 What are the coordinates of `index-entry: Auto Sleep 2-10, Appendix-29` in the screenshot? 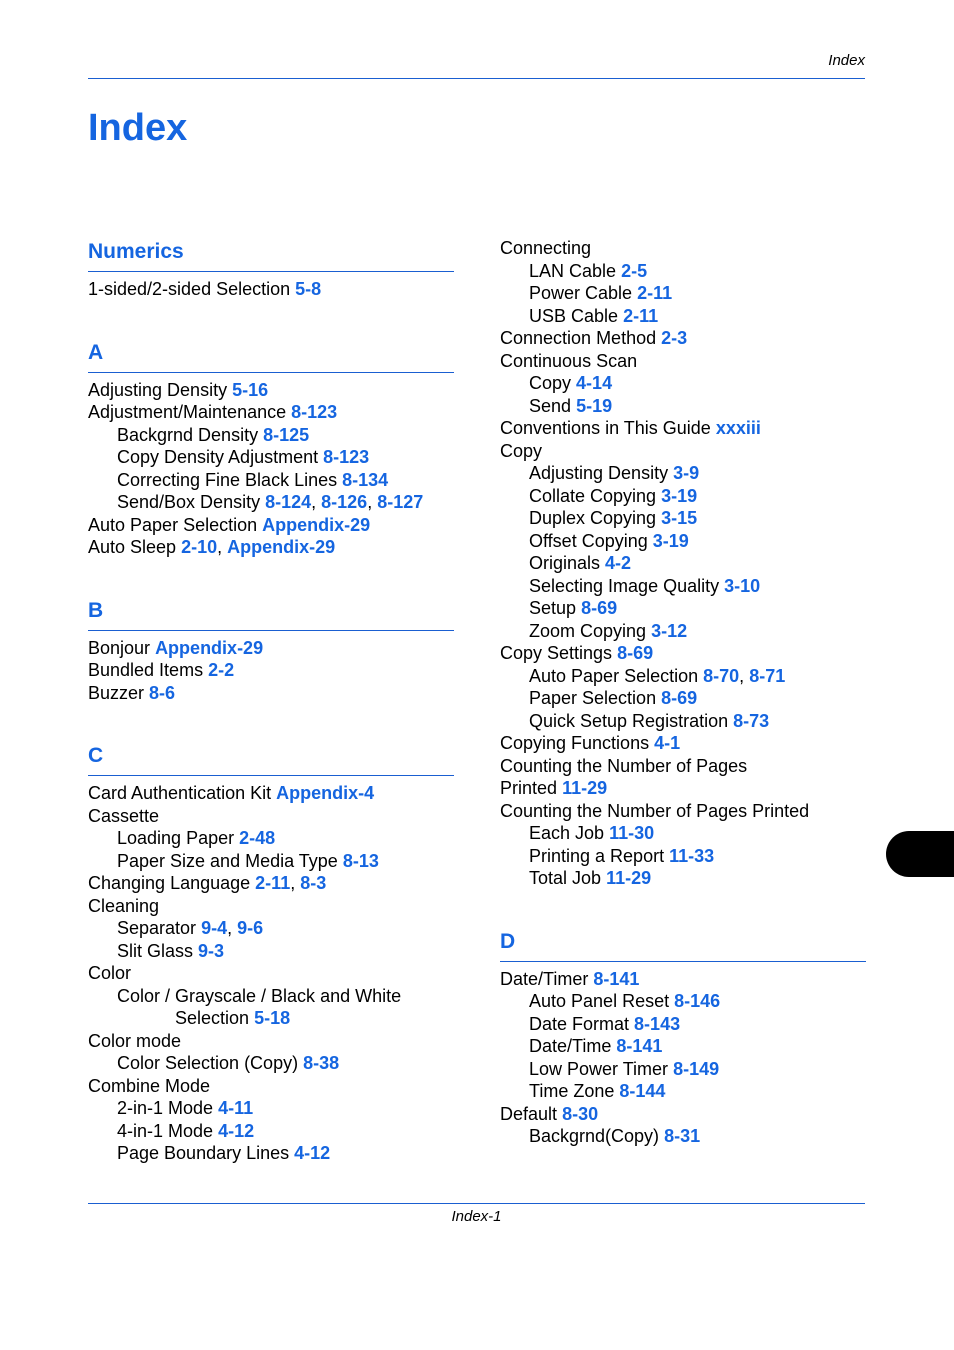 It's located at (212, 547).